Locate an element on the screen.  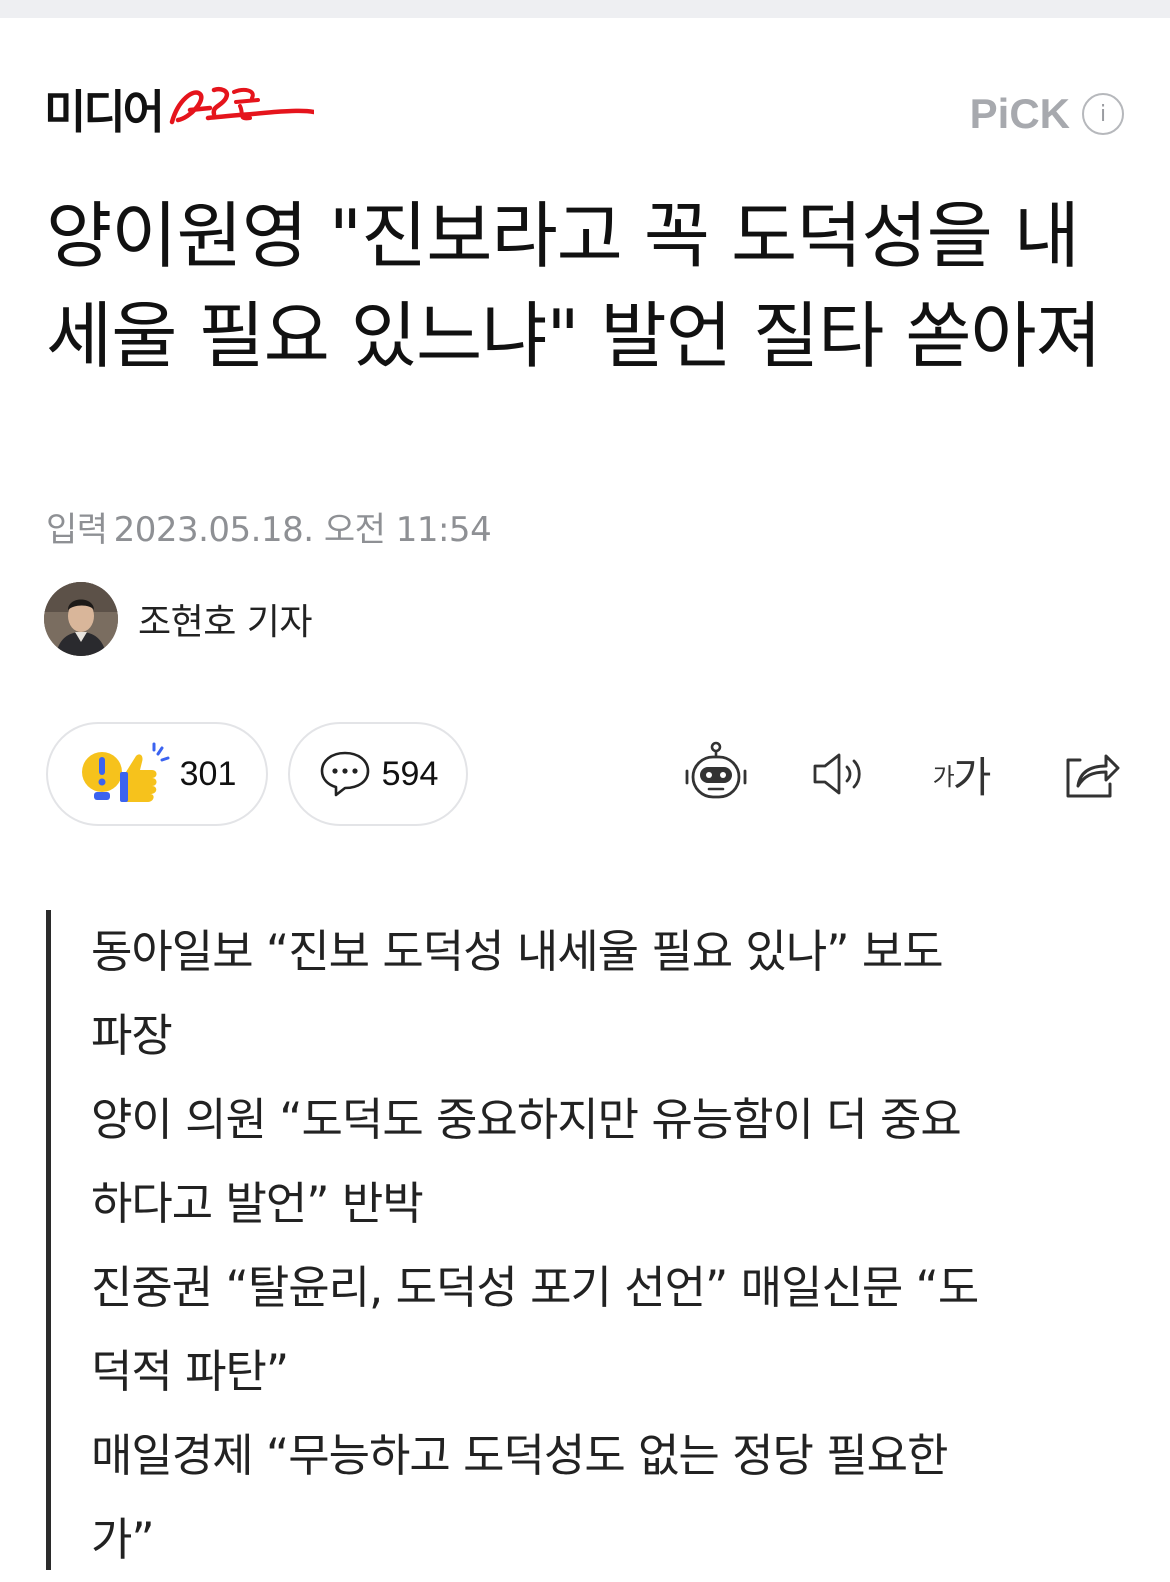
robot-icon is located at coordinates (716, 770).